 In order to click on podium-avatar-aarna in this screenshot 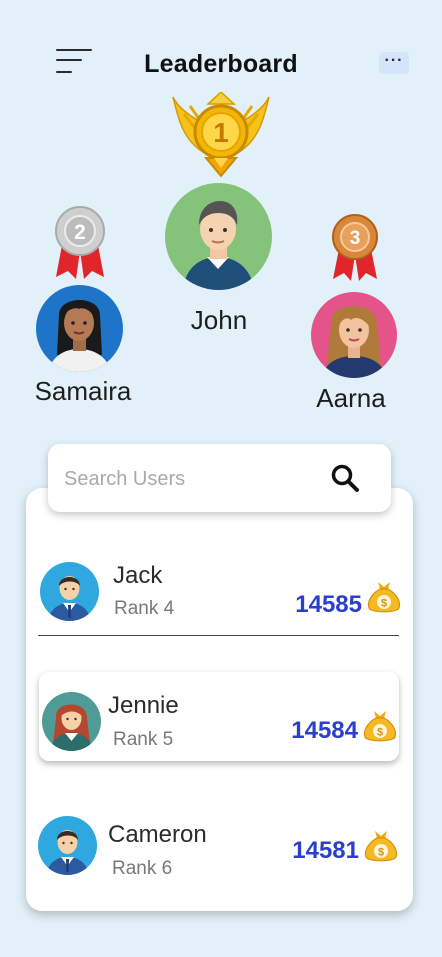, I will do `click(354, 335)`.